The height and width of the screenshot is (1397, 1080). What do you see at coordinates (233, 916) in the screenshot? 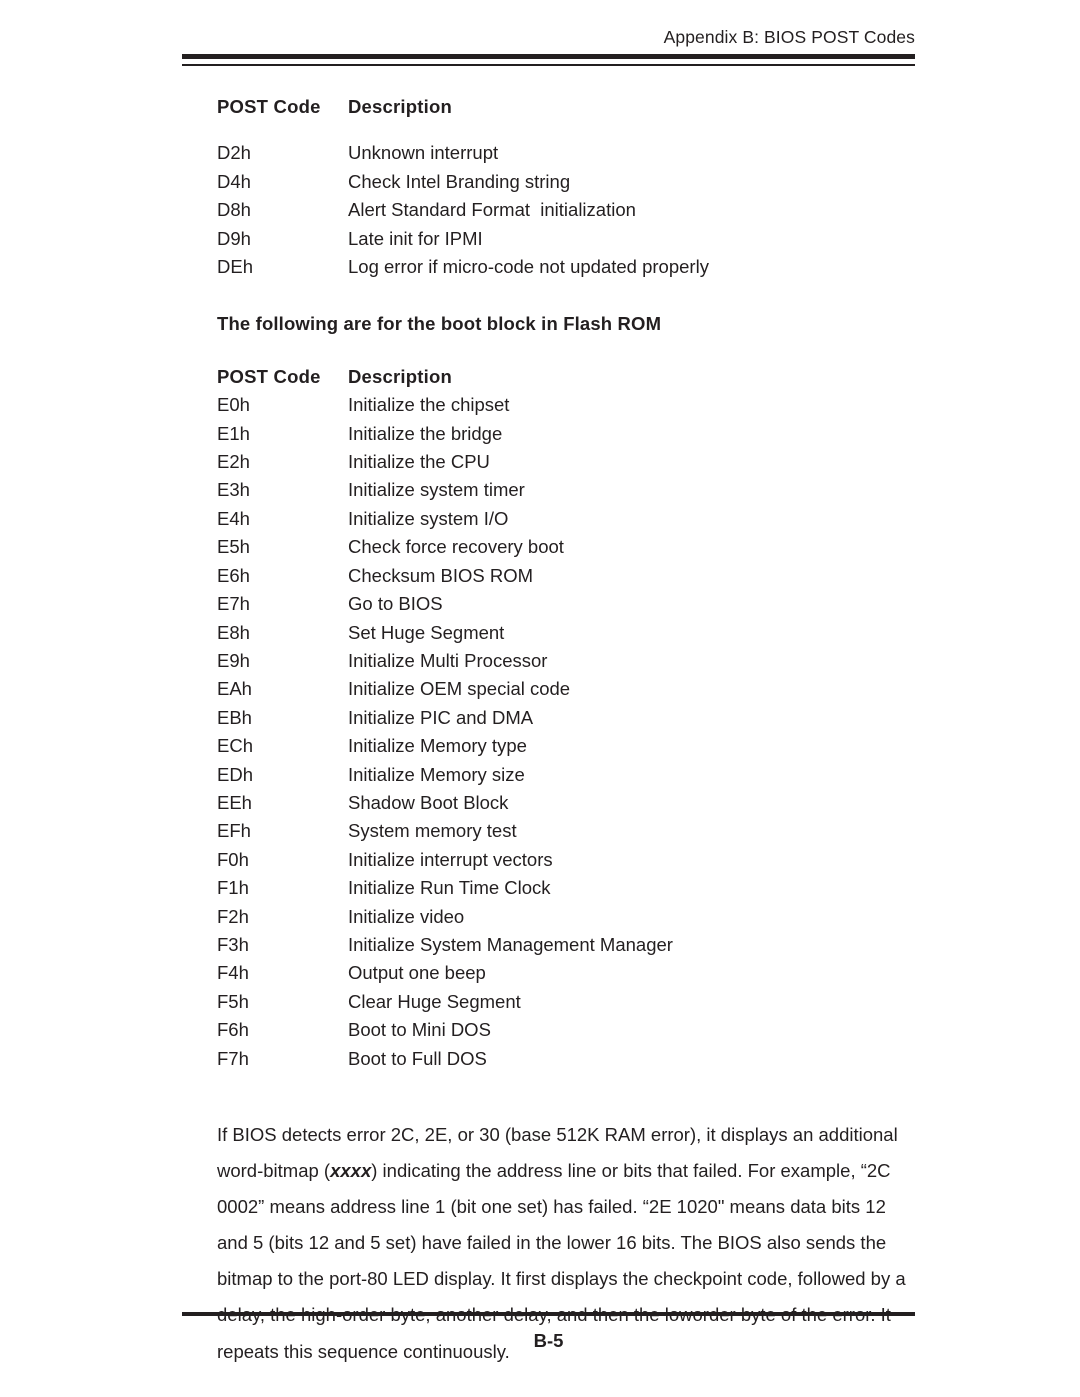
I see `post-code-cell: F2h` at bounding box center [233, 916].